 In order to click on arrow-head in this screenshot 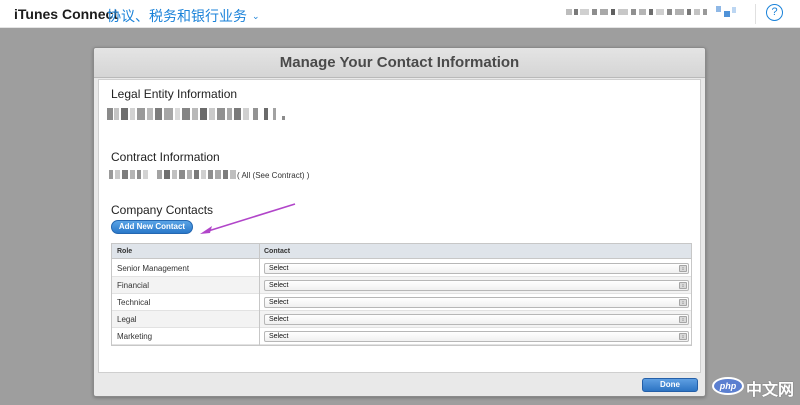, I will do `click(206, 230)`.